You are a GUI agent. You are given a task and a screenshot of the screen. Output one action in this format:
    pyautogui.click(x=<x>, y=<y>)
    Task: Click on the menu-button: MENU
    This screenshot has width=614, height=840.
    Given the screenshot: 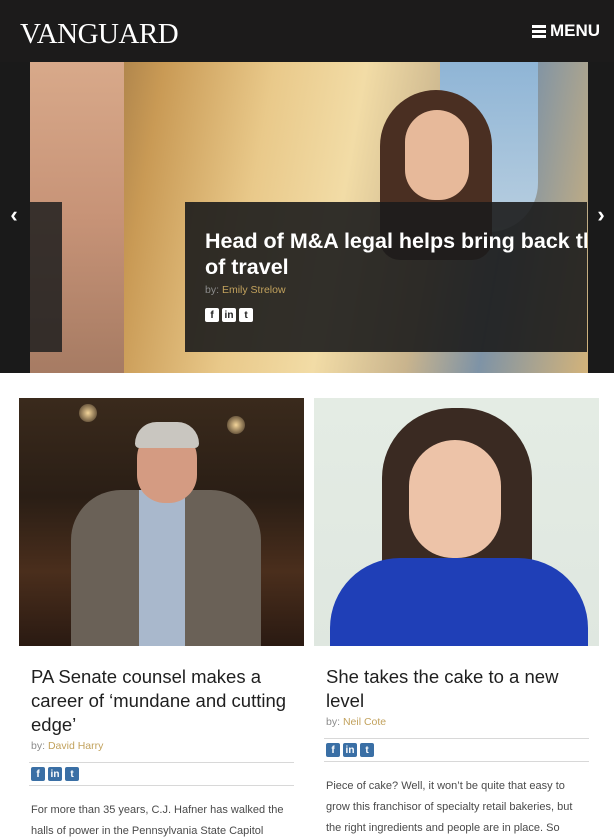 What is the action you would take?
    pyautogui.click(x=565, y=31)
    